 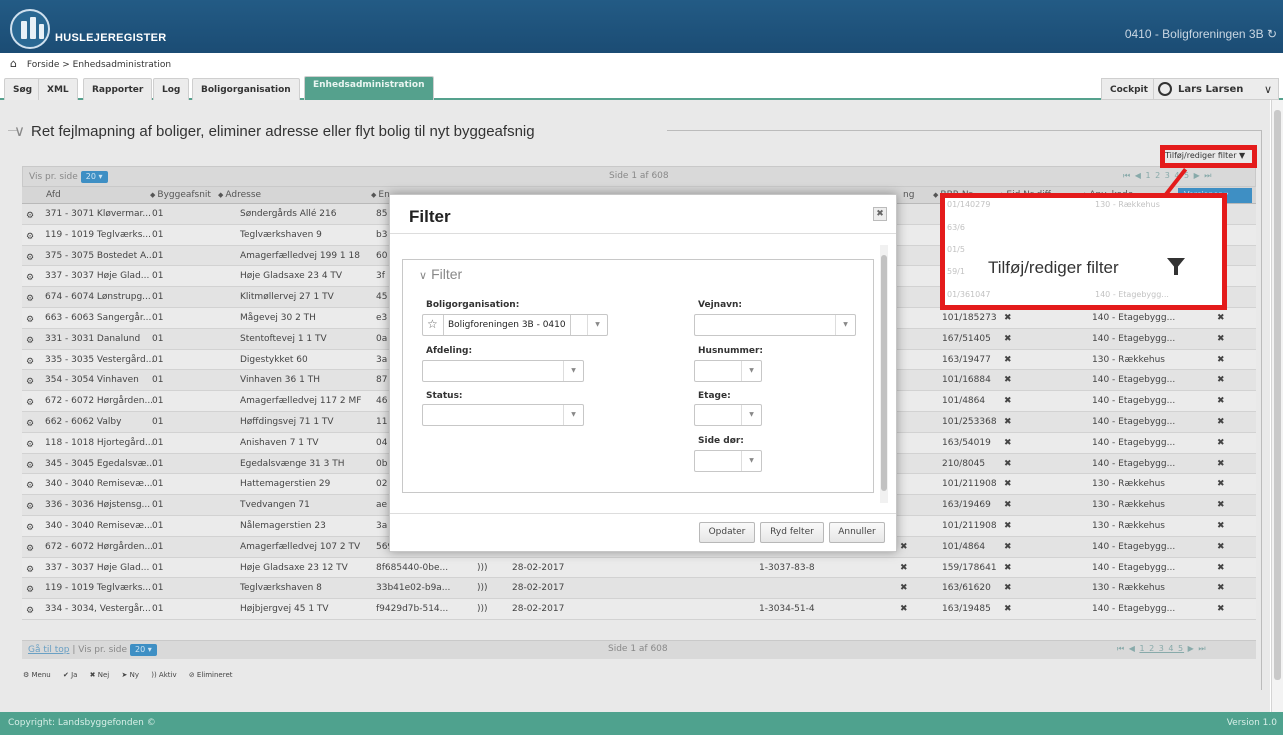 I want to click on cockpit-button: Cockpit, so click(x=1129, y=89).